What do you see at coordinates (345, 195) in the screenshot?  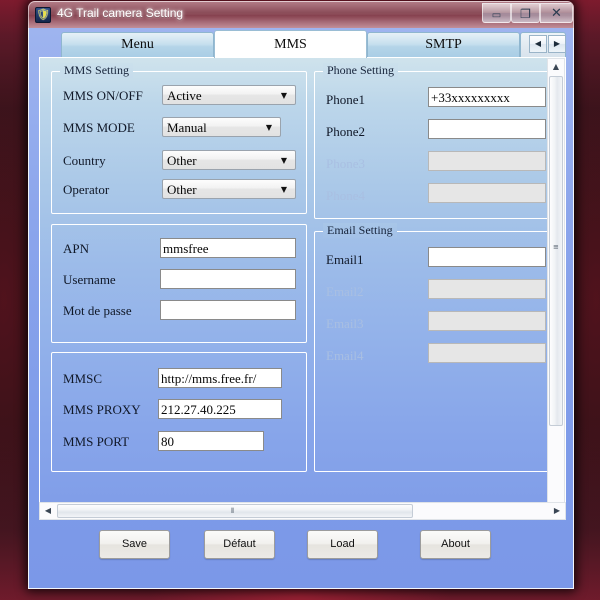 I see `label-phone4: Phone4` at bounding box center [345, 195].